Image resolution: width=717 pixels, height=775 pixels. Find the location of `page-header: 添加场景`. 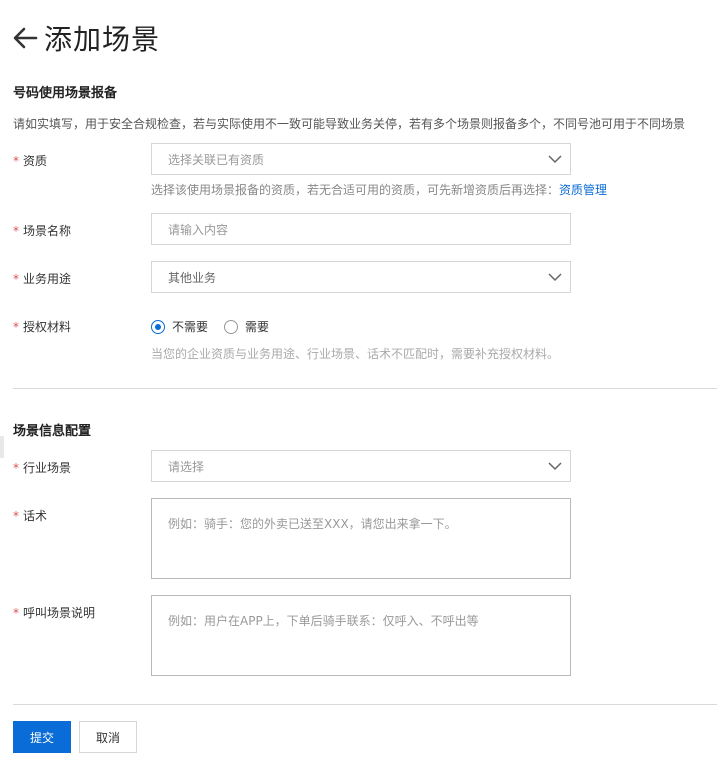

page-header: 添加场景 is located at coordinates (86, 38).